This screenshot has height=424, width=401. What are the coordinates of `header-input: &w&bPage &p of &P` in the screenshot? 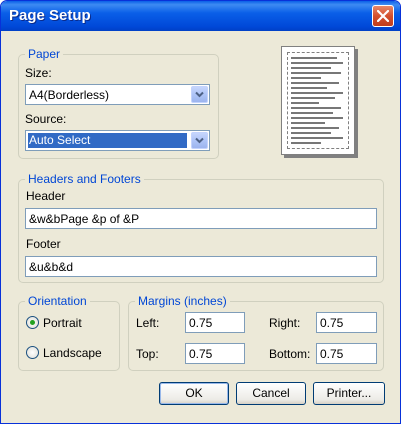 It's located at (201, 218).